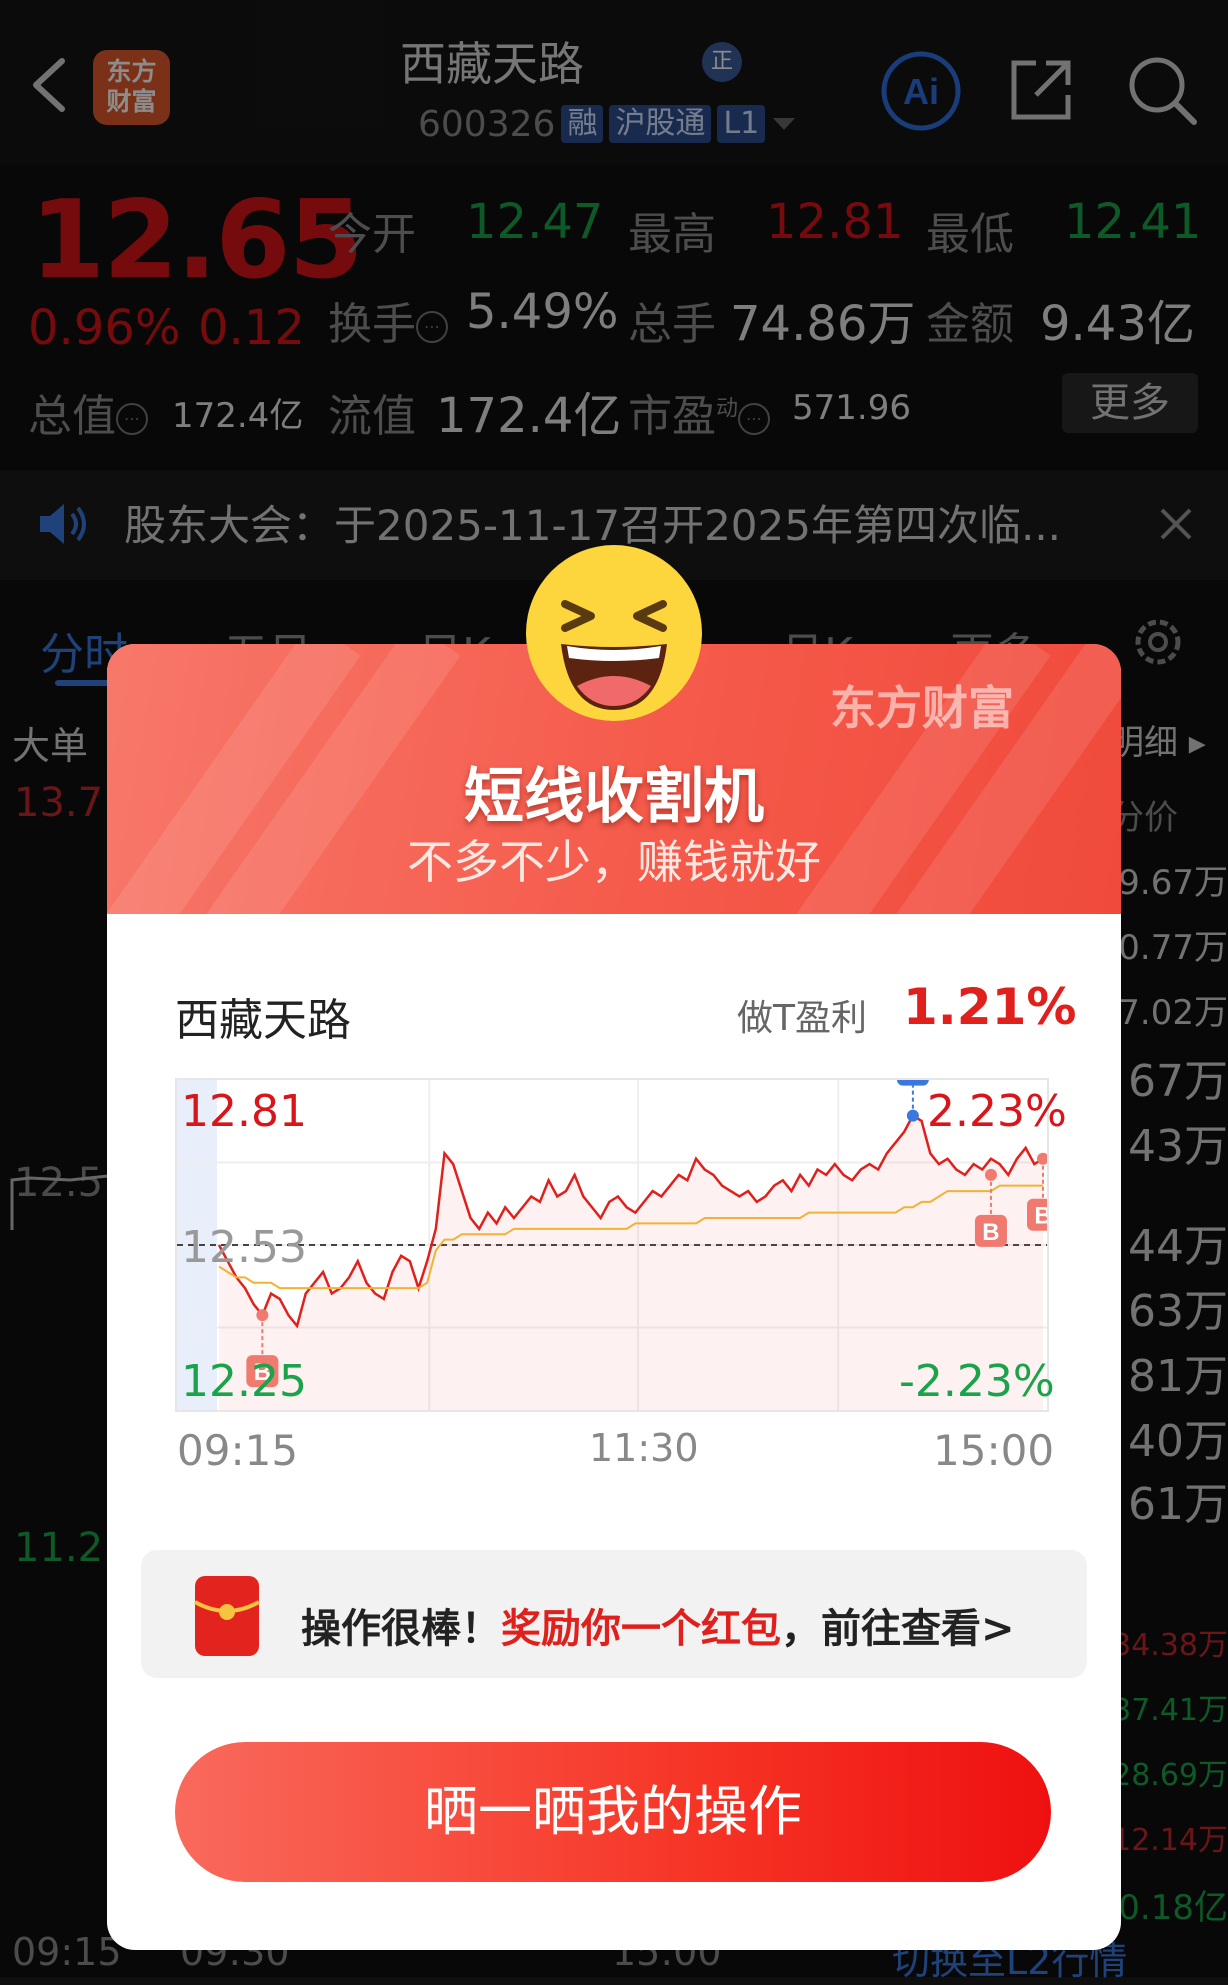 The width and height of the screenshot is (1228, 1985). Describe the element at coordinates (802, 1018) in the screenshot. I see `profit-label: 做T盈利` at that location.